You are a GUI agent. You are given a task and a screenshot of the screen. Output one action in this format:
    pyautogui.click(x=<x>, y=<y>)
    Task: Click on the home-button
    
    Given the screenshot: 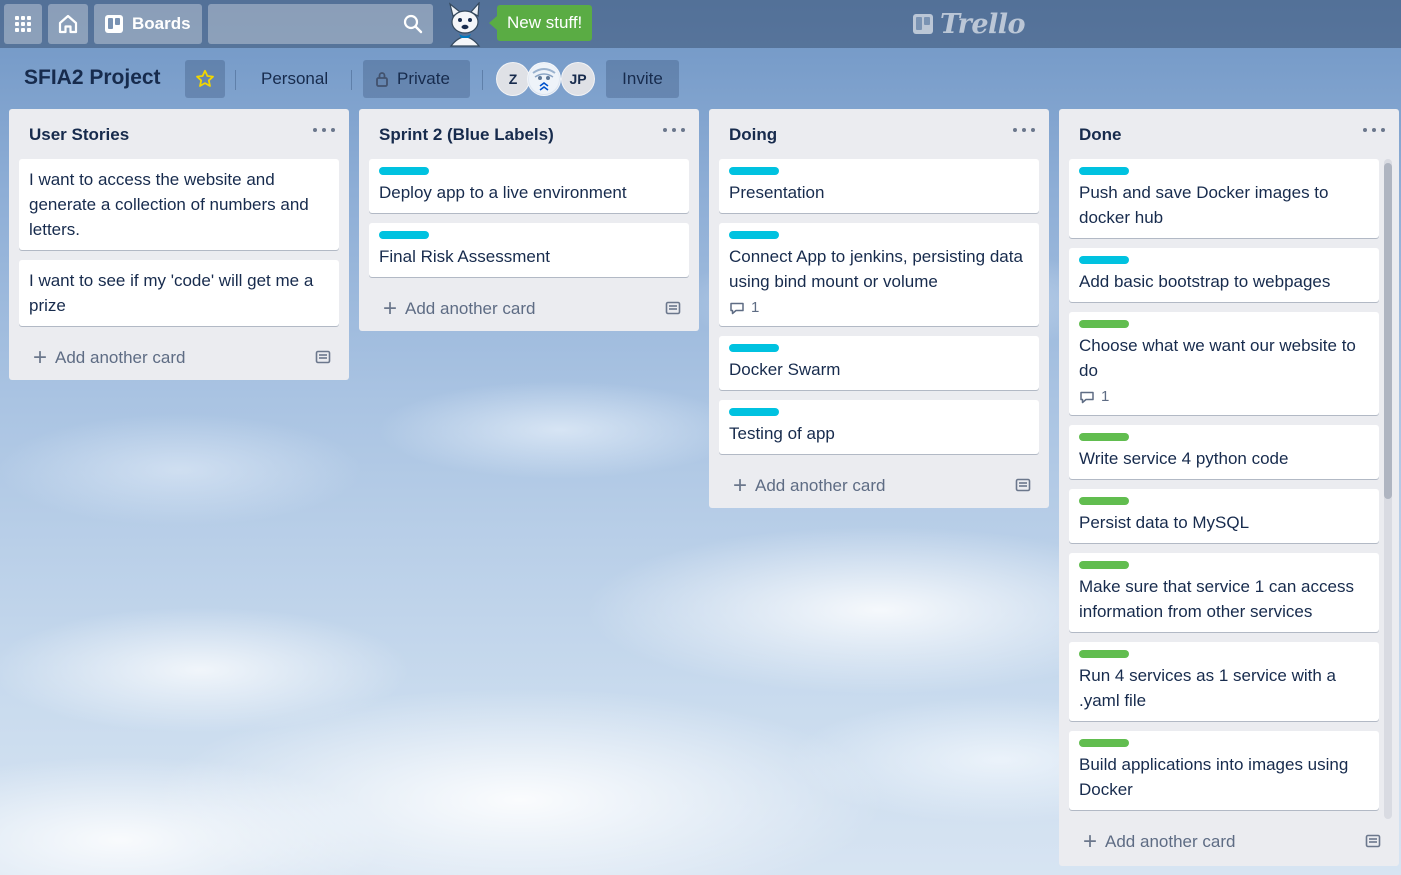 What is the action you would take?
    pyautogui.click(x=68, y=24)
    